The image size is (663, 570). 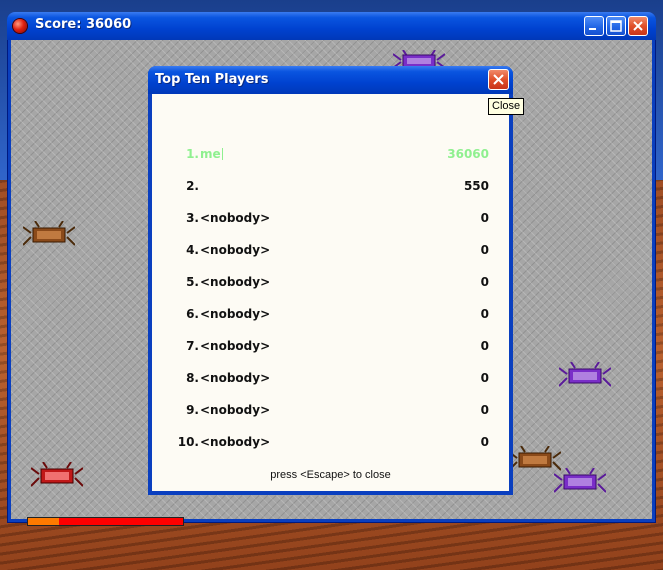 What do you see at coordinates (211, 154) in the screenshot?
I see `player-name-input: me` at bounding box center [211, 154].